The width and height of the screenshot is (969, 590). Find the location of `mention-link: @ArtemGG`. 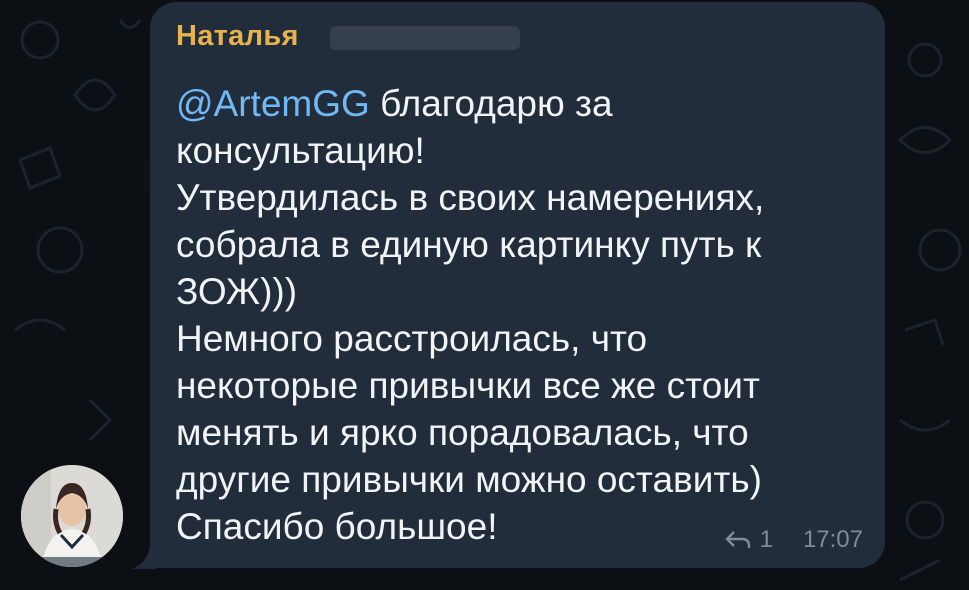

mention-link: @ArtemGG is located at coordinates (273, 103).